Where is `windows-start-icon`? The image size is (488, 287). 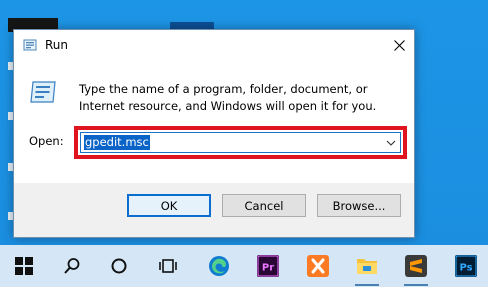 windows-start-icon is located at coordinates (24, 266).